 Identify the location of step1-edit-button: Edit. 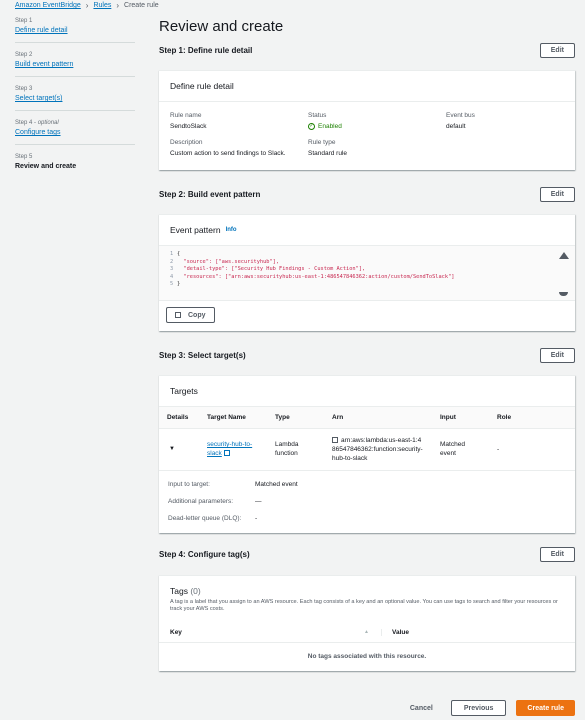
(557, 50).